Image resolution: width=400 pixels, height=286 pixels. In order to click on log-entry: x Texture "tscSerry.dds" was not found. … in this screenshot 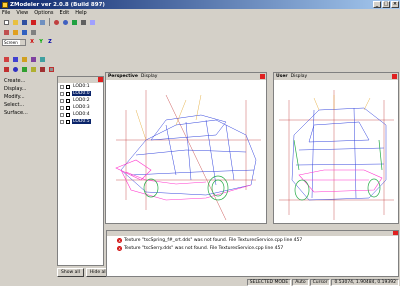, I will do `click(252, 248)`.